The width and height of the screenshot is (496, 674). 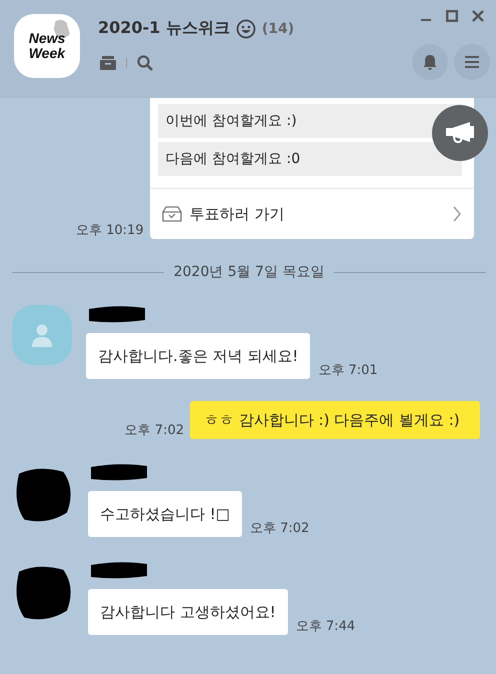 I want to click on chat-title: 2020-1 뉴스위크, so click(x=164, y=28).